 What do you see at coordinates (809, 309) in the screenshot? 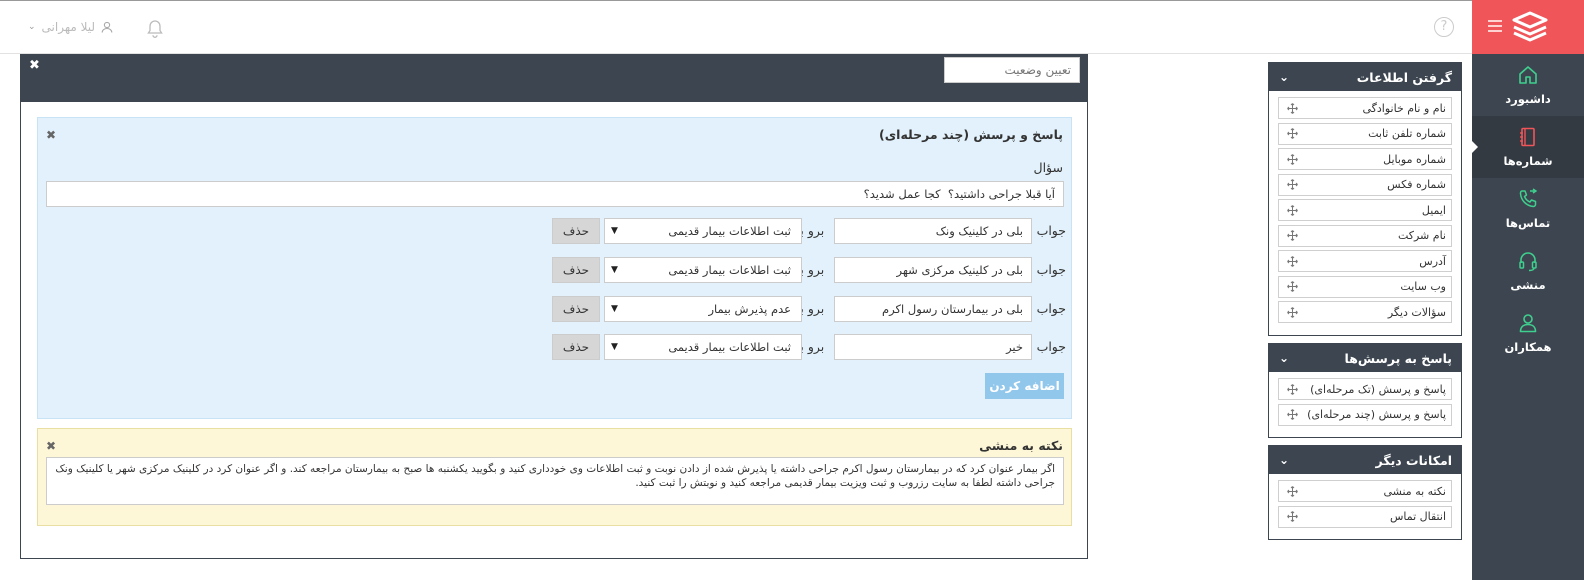
I see `answer-row: جواببرو به▼عدم پذیرش بیمارحذف` at bounding box center [809, 309].